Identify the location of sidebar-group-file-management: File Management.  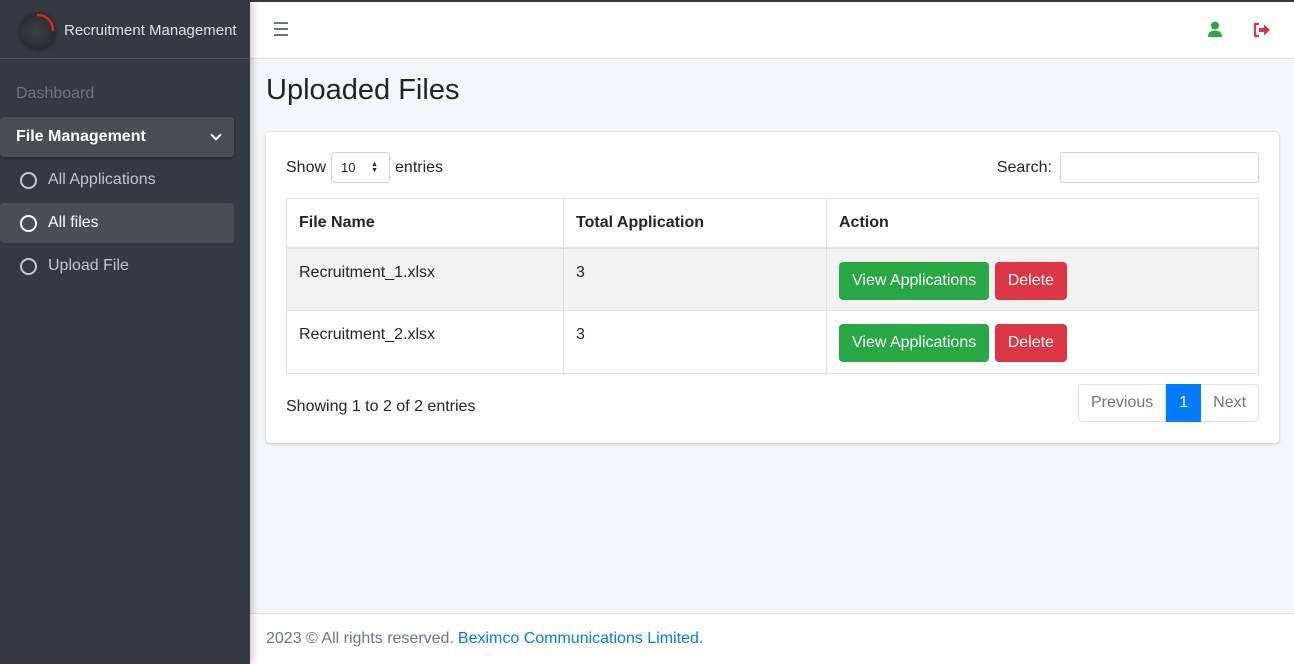
(117, 137).